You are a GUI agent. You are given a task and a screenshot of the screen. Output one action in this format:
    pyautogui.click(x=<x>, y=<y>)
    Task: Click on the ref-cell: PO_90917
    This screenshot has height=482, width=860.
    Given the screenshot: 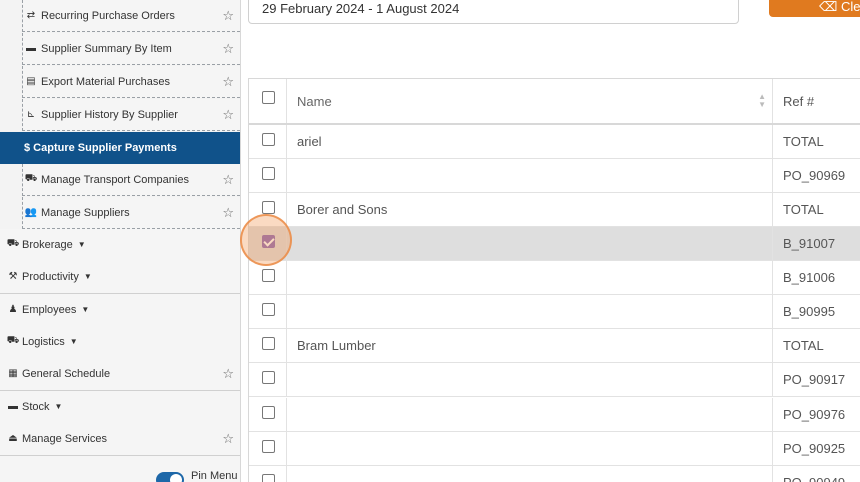 What is the action you would take?
    pyautogui.click(x=814, y=379)
    